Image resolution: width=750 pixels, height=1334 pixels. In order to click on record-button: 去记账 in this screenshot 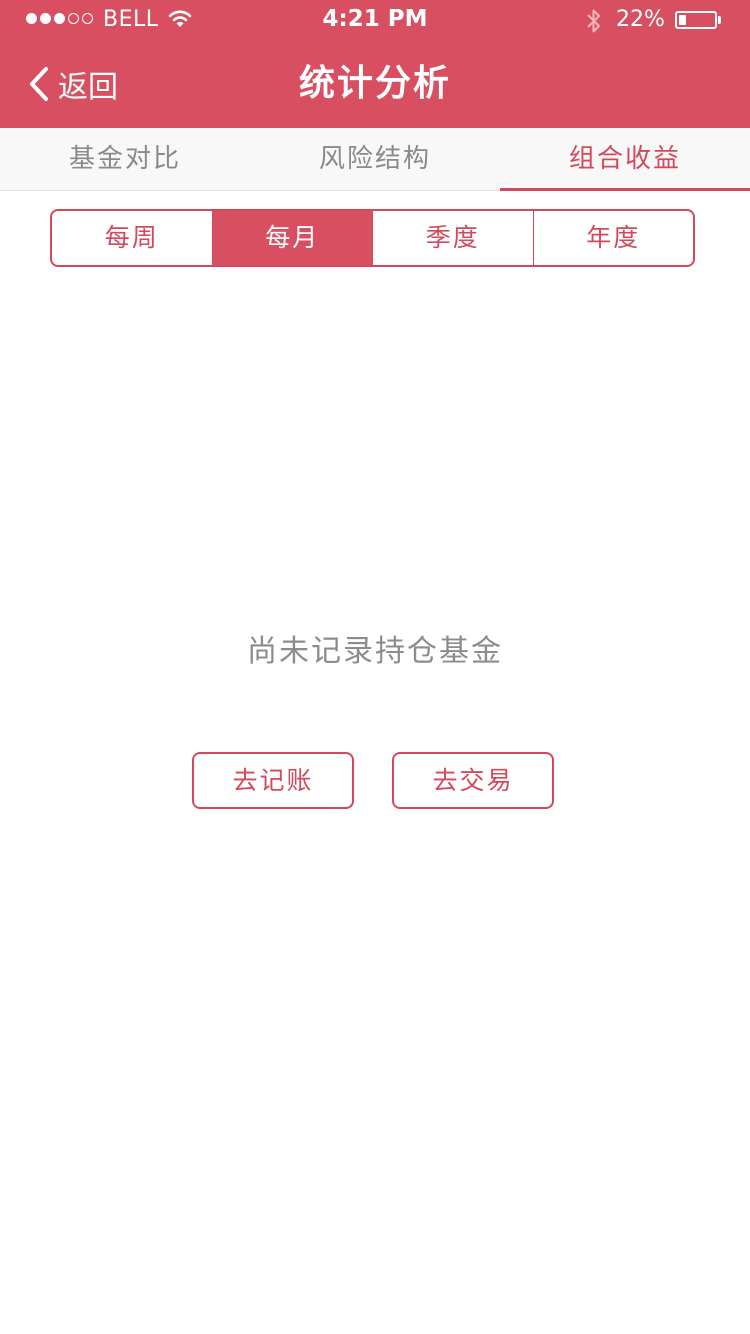, I will do `click(273, 780)`.